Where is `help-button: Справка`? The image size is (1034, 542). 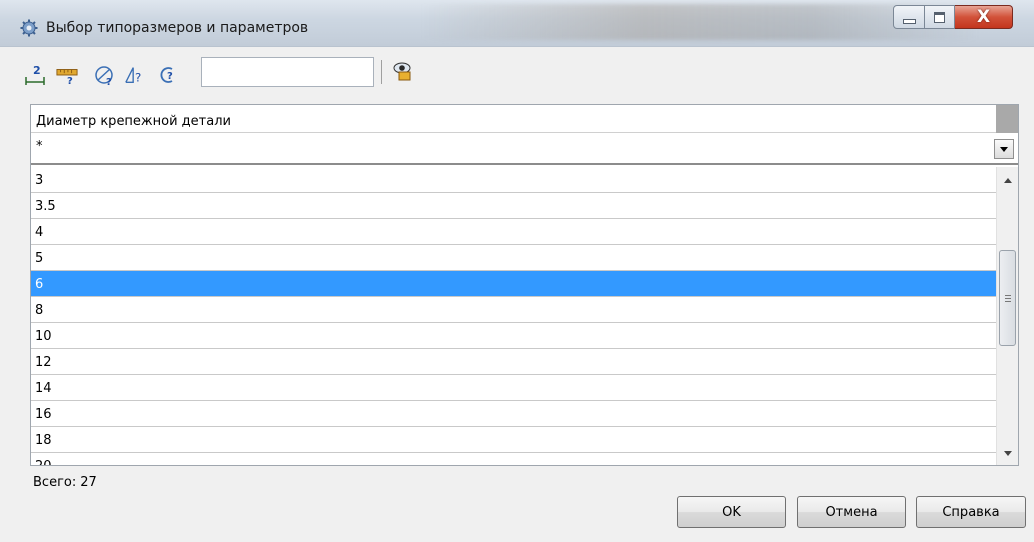
help-button: Справка is located at coordinates (971, 512).